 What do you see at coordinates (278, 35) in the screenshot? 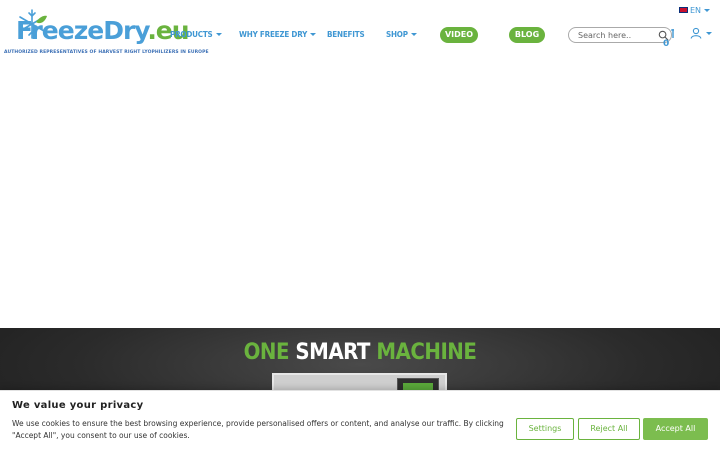
I see `nav-why-freeze-dry: WHY FREEZE DRY` at bounding box center [278, 35].